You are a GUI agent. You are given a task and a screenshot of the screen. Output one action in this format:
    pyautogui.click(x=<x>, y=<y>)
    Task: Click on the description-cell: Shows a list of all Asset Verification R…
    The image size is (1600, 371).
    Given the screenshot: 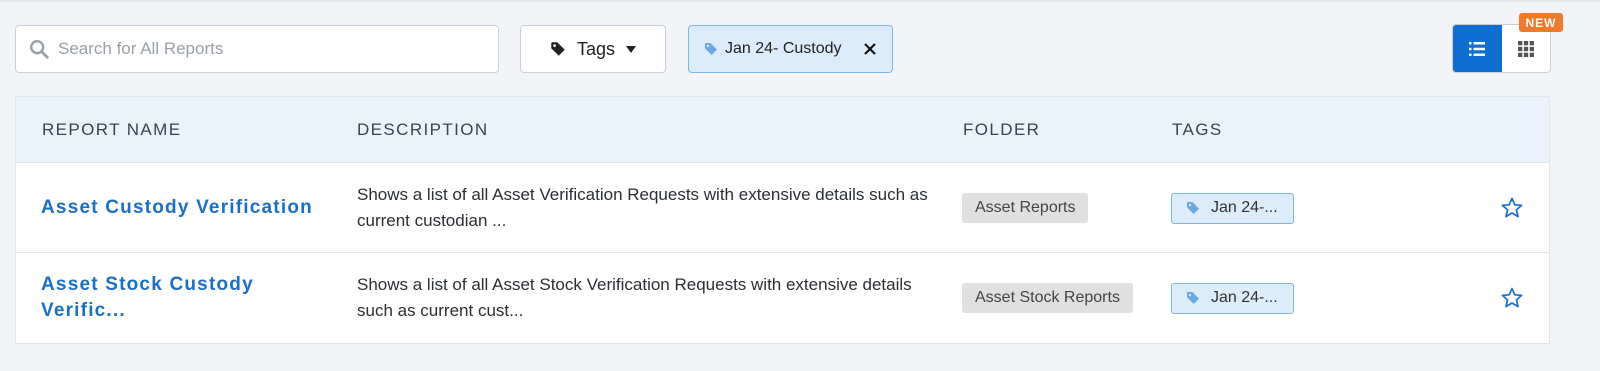 What is the action you would take?
    pyautogui.click(x=652, y=208)
    